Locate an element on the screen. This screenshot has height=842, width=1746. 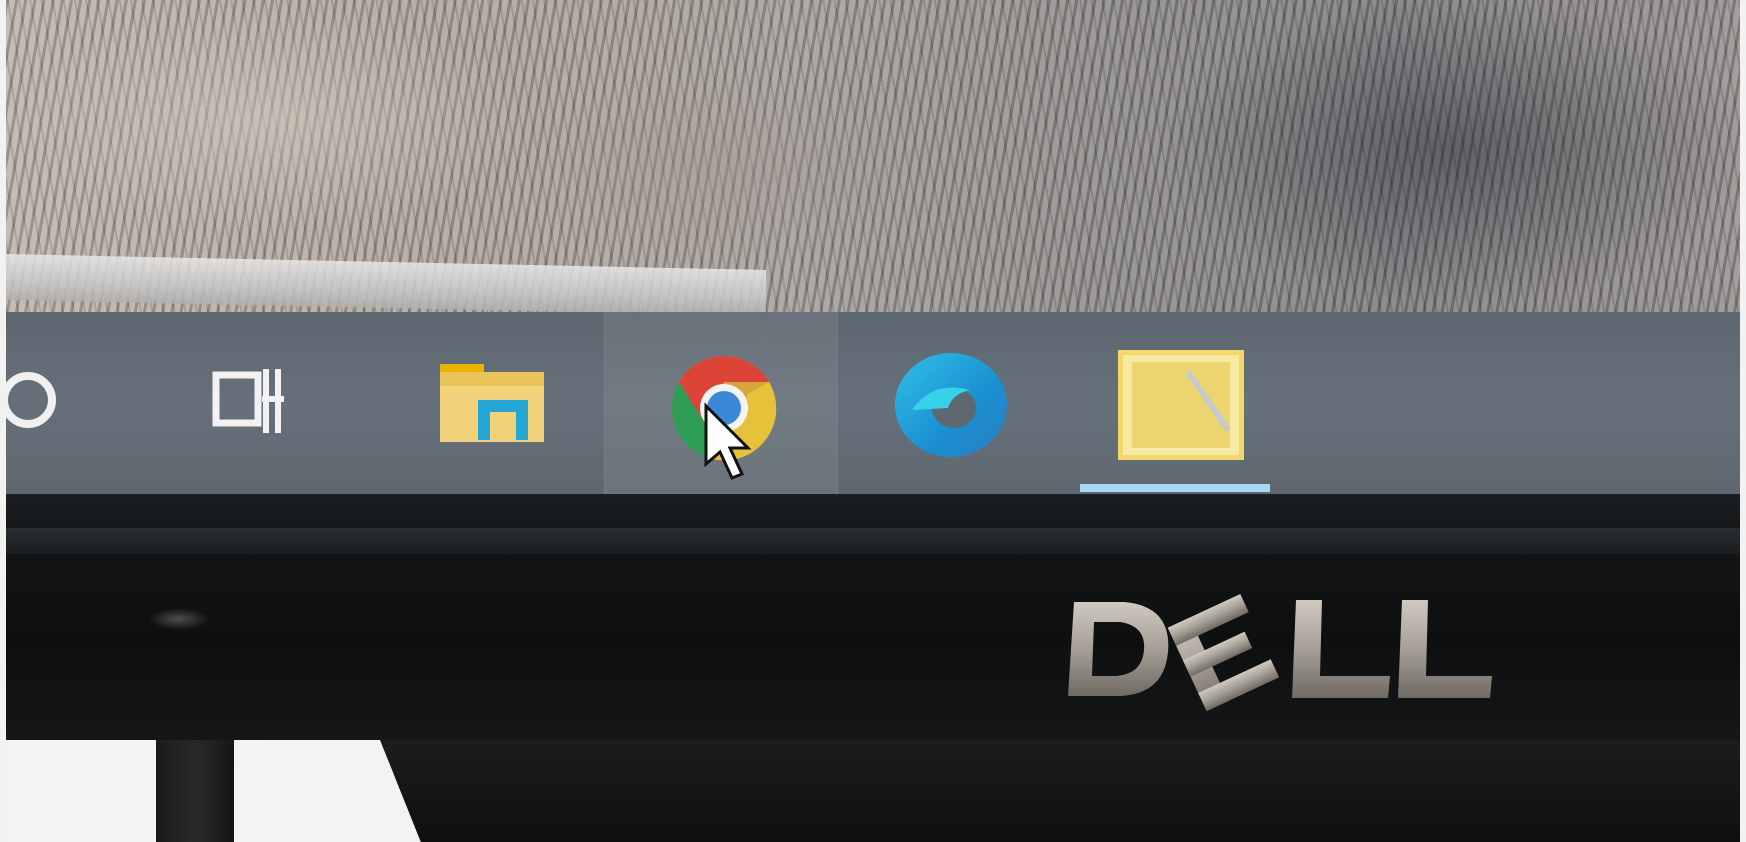
cortana-circle-icon is located at coordinates (28, 400).